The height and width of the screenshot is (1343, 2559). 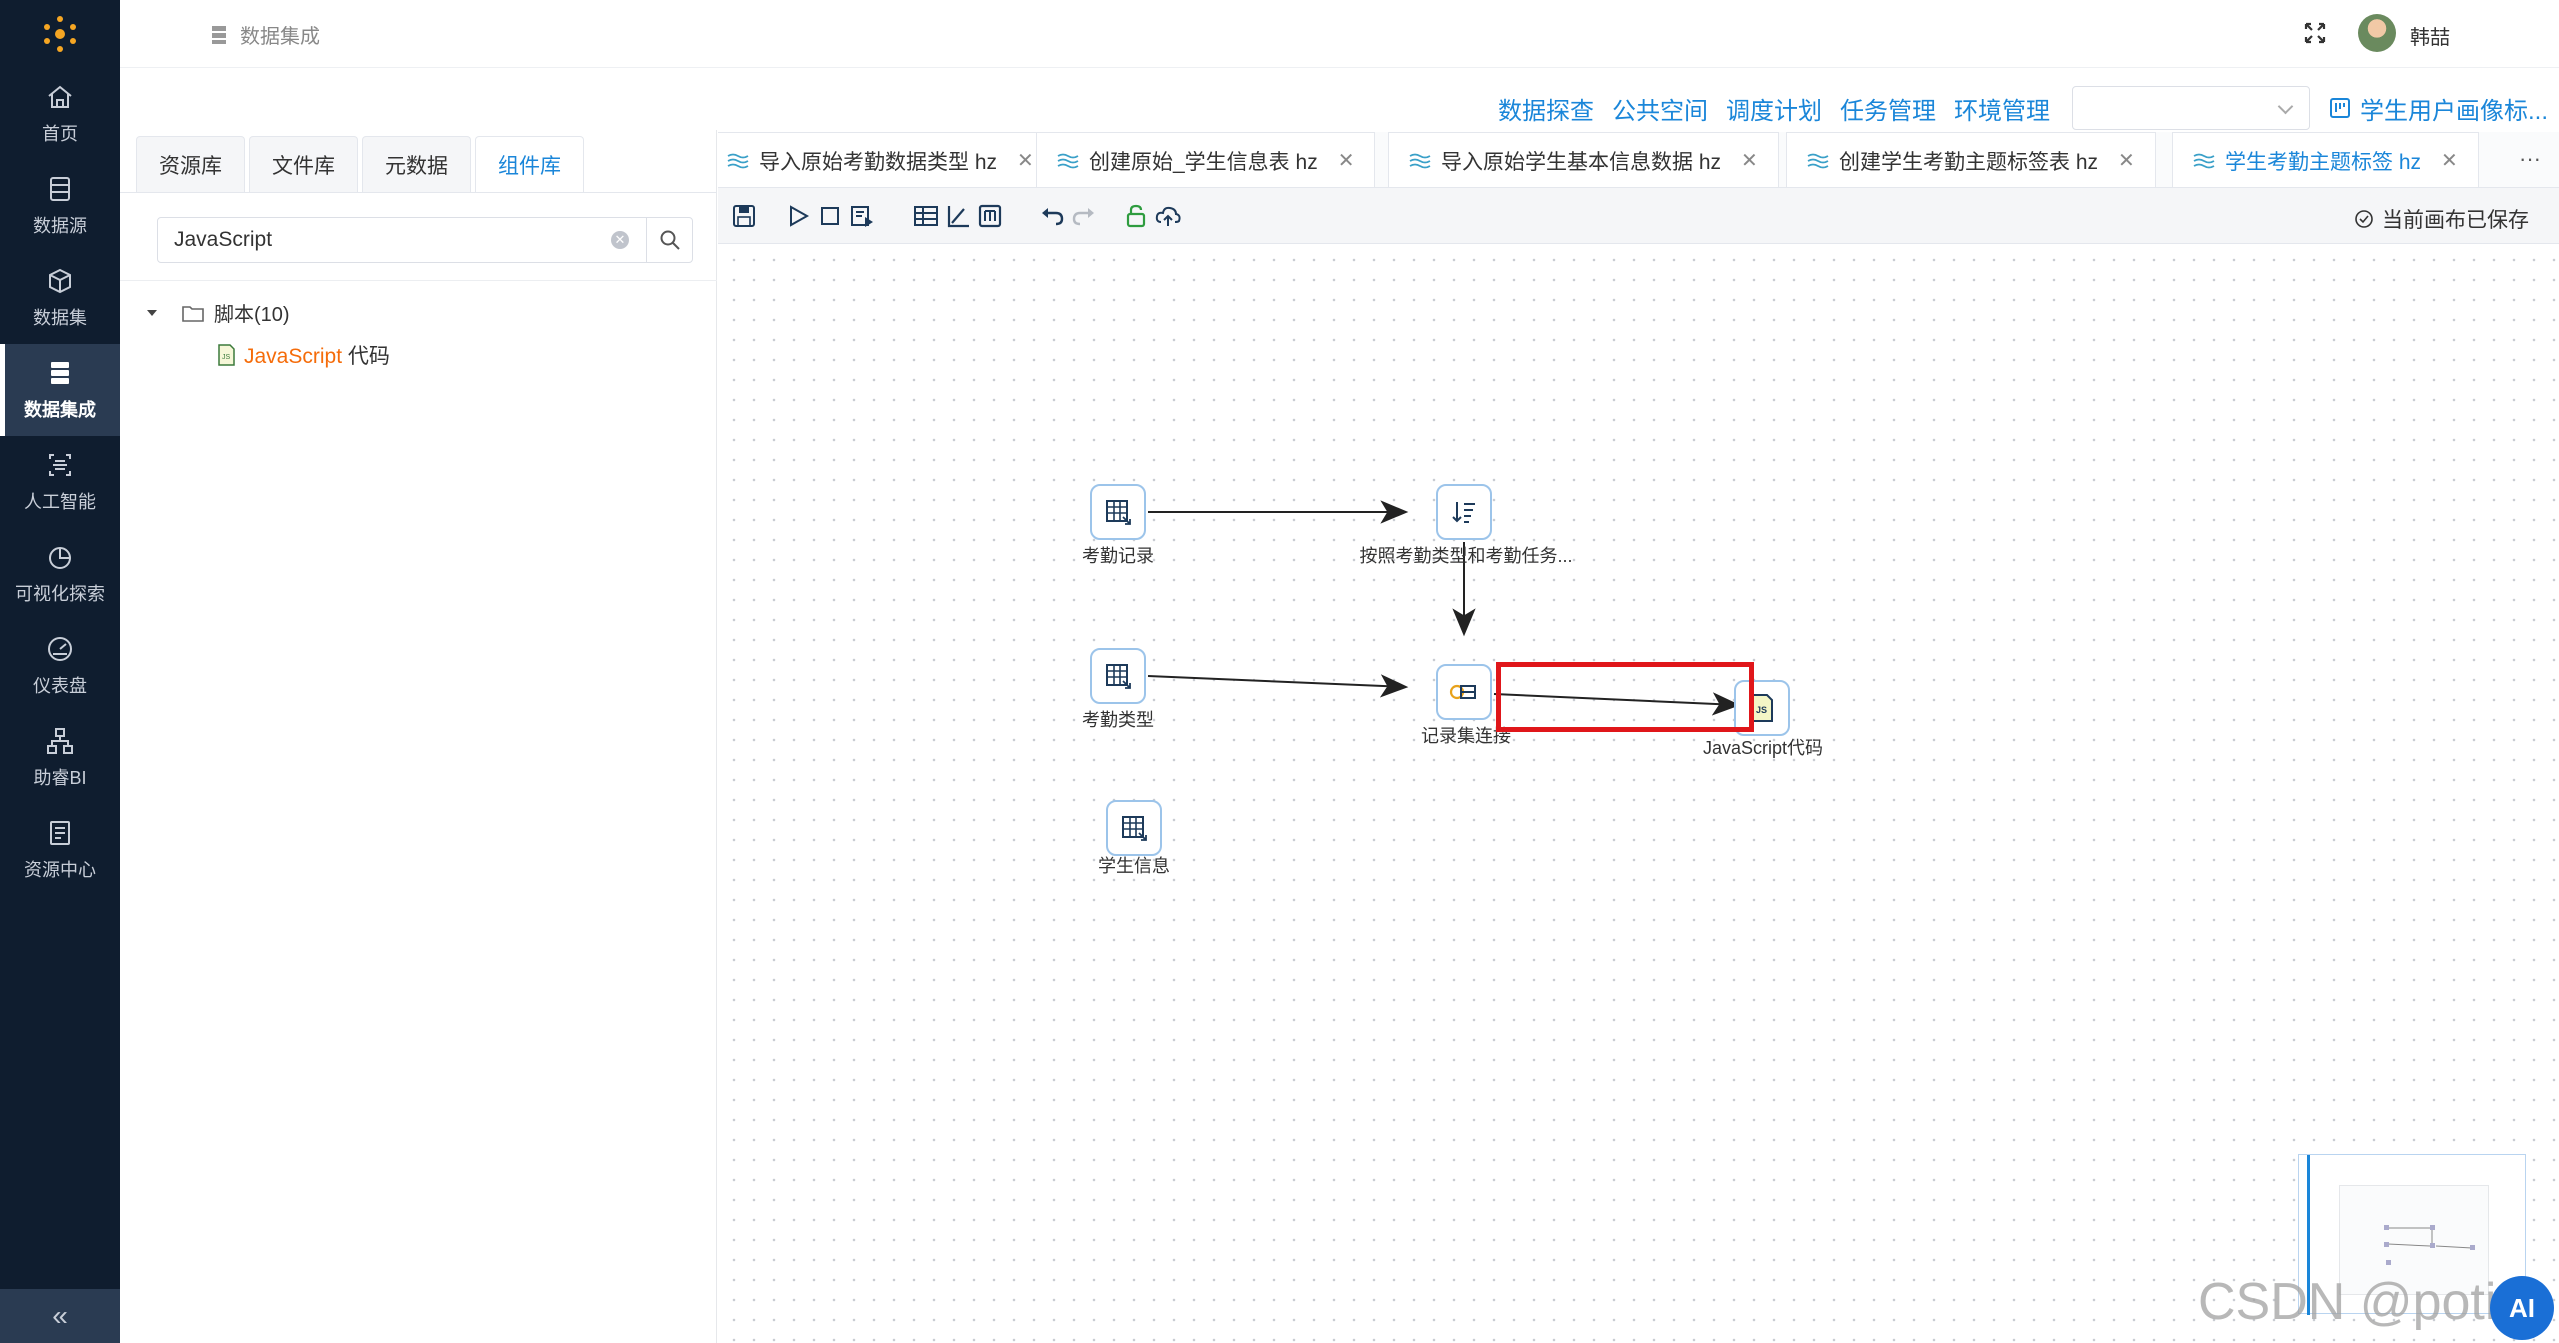 I want to click on nav-item-label: 仪表盘, so click(x=60, y=686).